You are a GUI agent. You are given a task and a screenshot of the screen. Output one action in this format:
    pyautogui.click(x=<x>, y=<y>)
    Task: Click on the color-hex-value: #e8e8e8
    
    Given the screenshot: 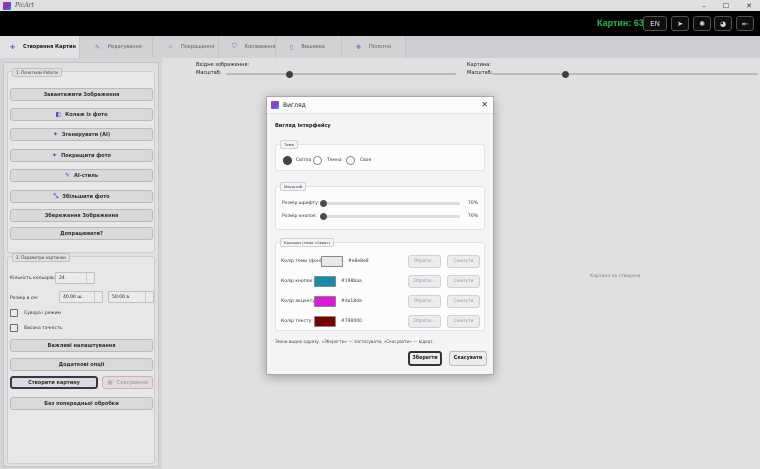 What is the action you would take?
    pyautogui.click(x=358, y=261)
    